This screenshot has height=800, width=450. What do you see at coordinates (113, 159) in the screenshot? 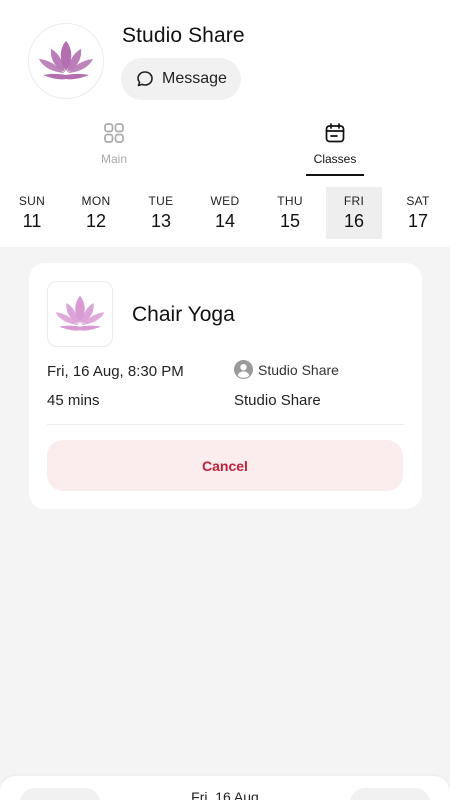
I see `tab-main-label: Main` at bounding box center [113, 159].